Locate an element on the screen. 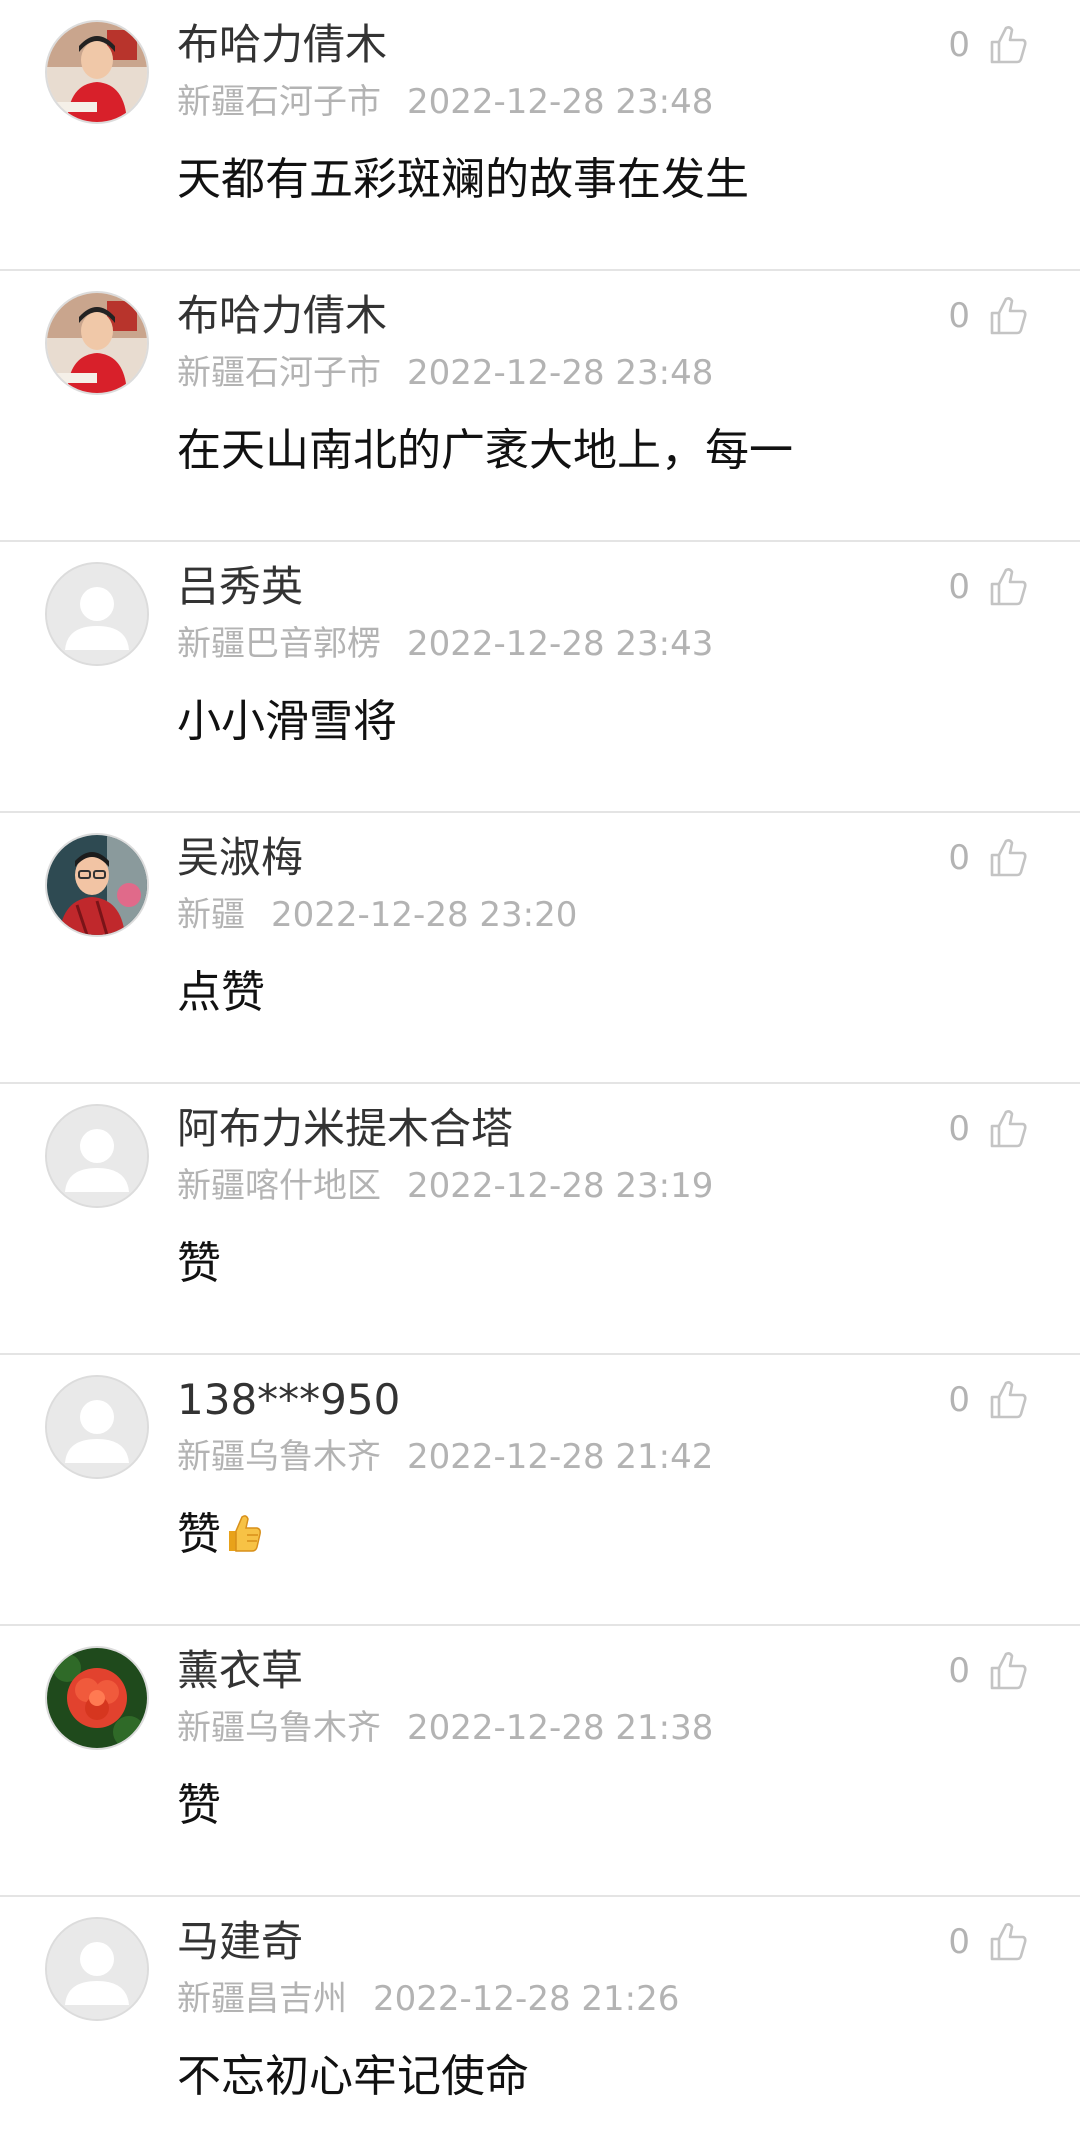  comment-text: 天都有五彩斑斓的故事在发生 is located at coordinates (463, 179).